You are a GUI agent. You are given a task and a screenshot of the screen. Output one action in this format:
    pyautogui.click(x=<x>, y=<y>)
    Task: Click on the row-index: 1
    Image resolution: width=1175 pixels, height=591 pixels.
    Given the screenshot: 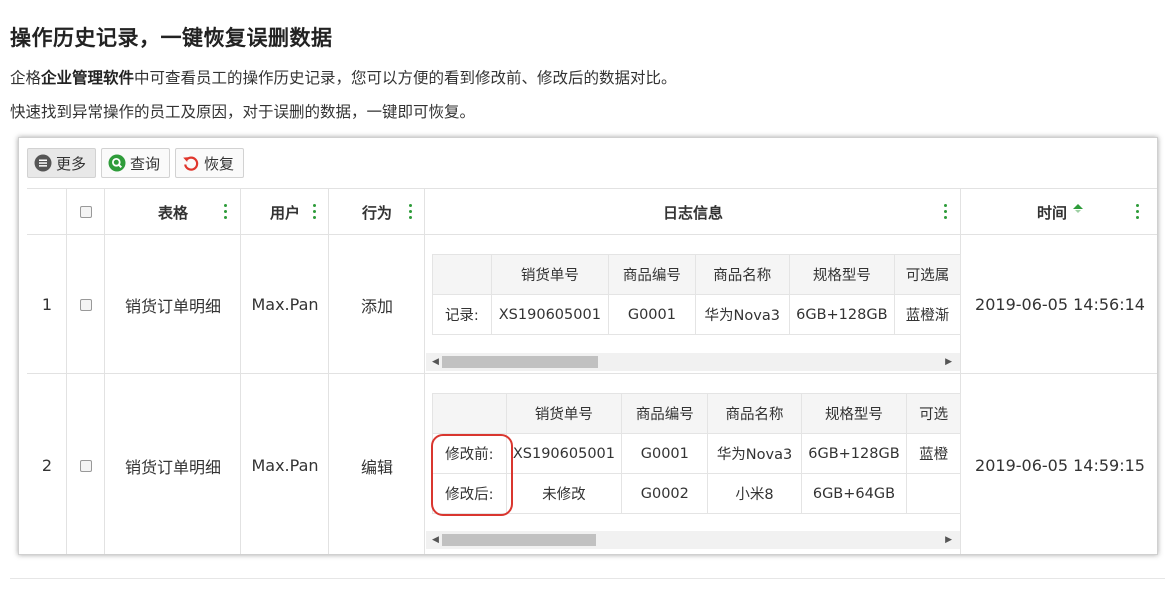 What is the action you would take?
    pyautogui.click(x=47, y=304)
    